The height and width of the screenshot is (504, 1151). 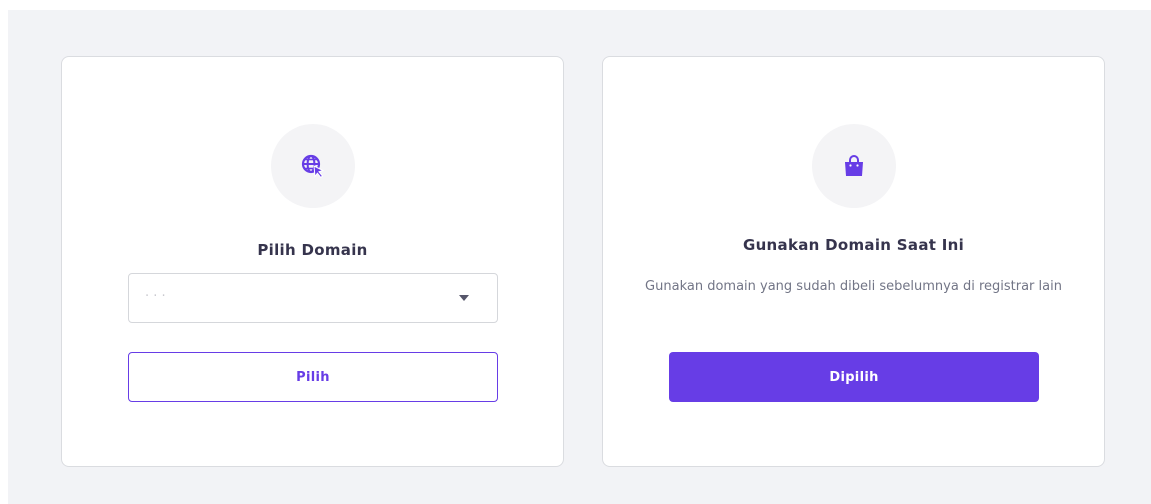 What do you see at coordinates (312, 250) in the screenshot?
I see `card-title: Pilih Domain` at bounding box center [312, 250].